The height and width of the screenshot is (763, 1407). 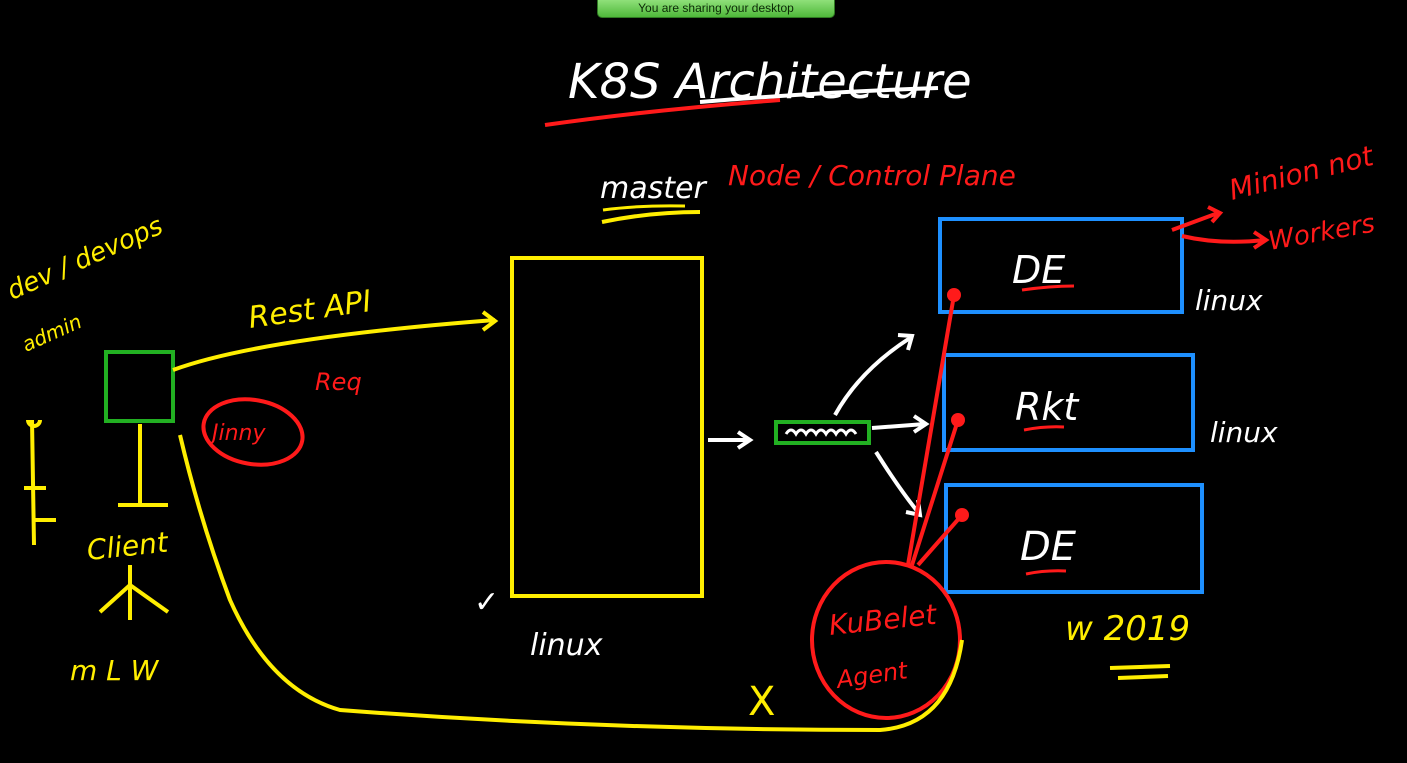 What do you see at coordinates (653, 188) in the screenshot?
I see `master-label: master` at bounding box center [653, 188].